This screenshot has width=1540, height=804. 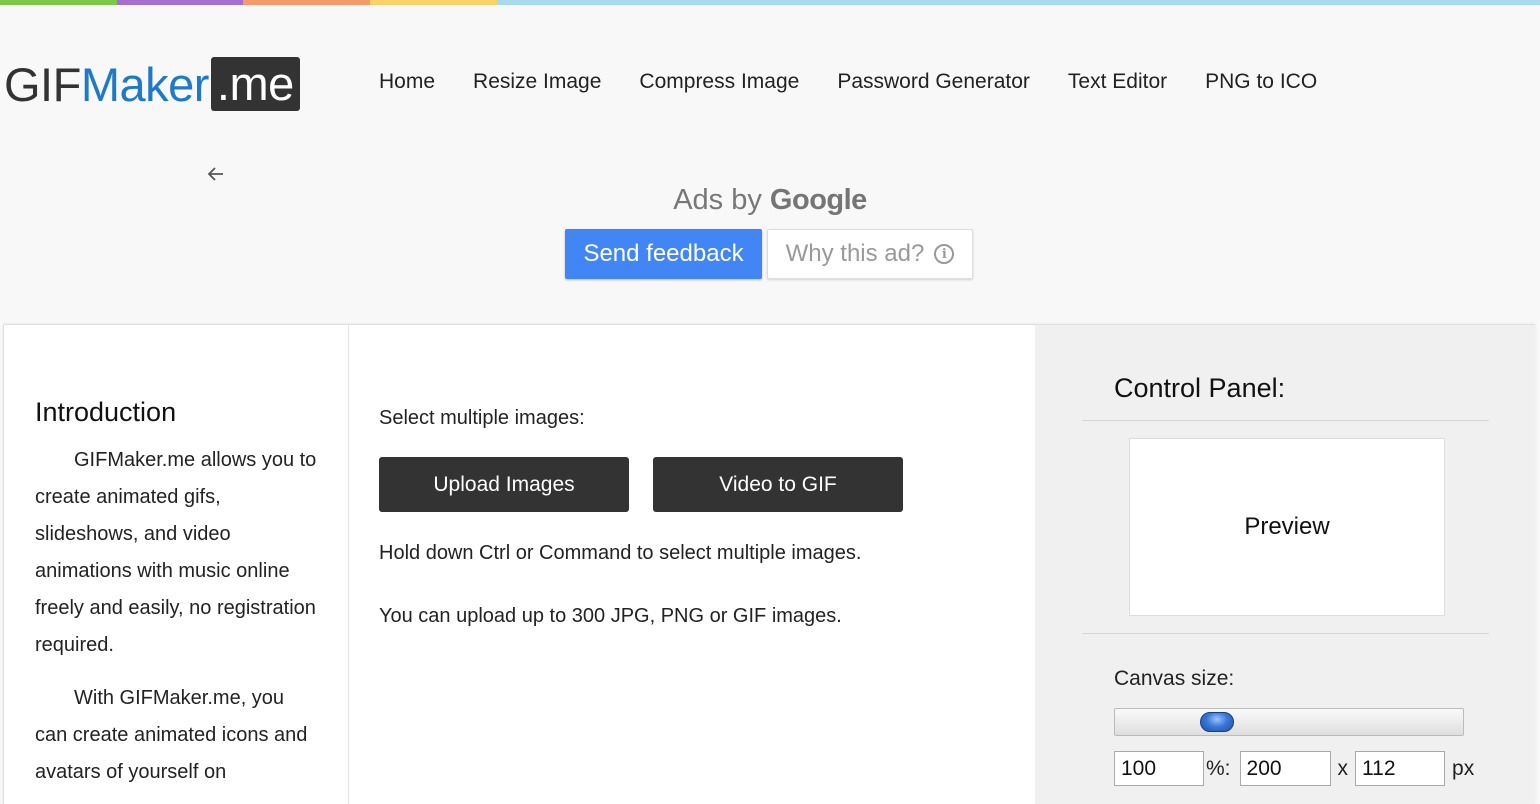 I want to click on logo-maker-text: Maker, so click(x=145, y=84).